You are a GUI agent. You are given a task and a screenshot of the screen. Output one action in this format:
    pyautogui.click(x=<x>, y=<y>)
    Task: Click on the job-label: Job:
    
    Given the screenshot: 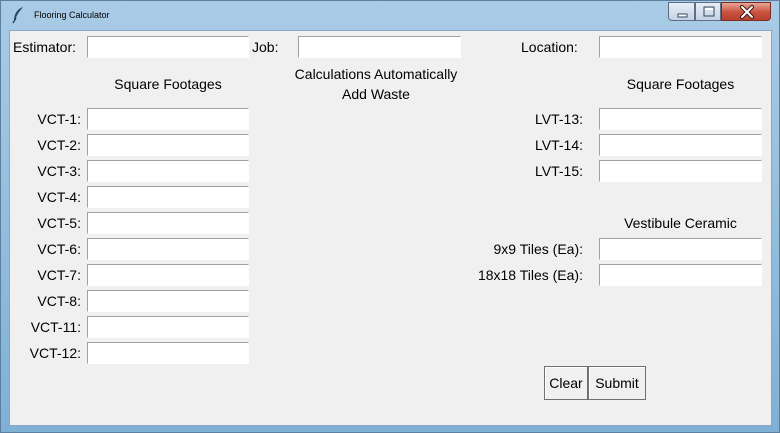 What is the action you would take?
    pyautogui.click(x=265, y=47)
    